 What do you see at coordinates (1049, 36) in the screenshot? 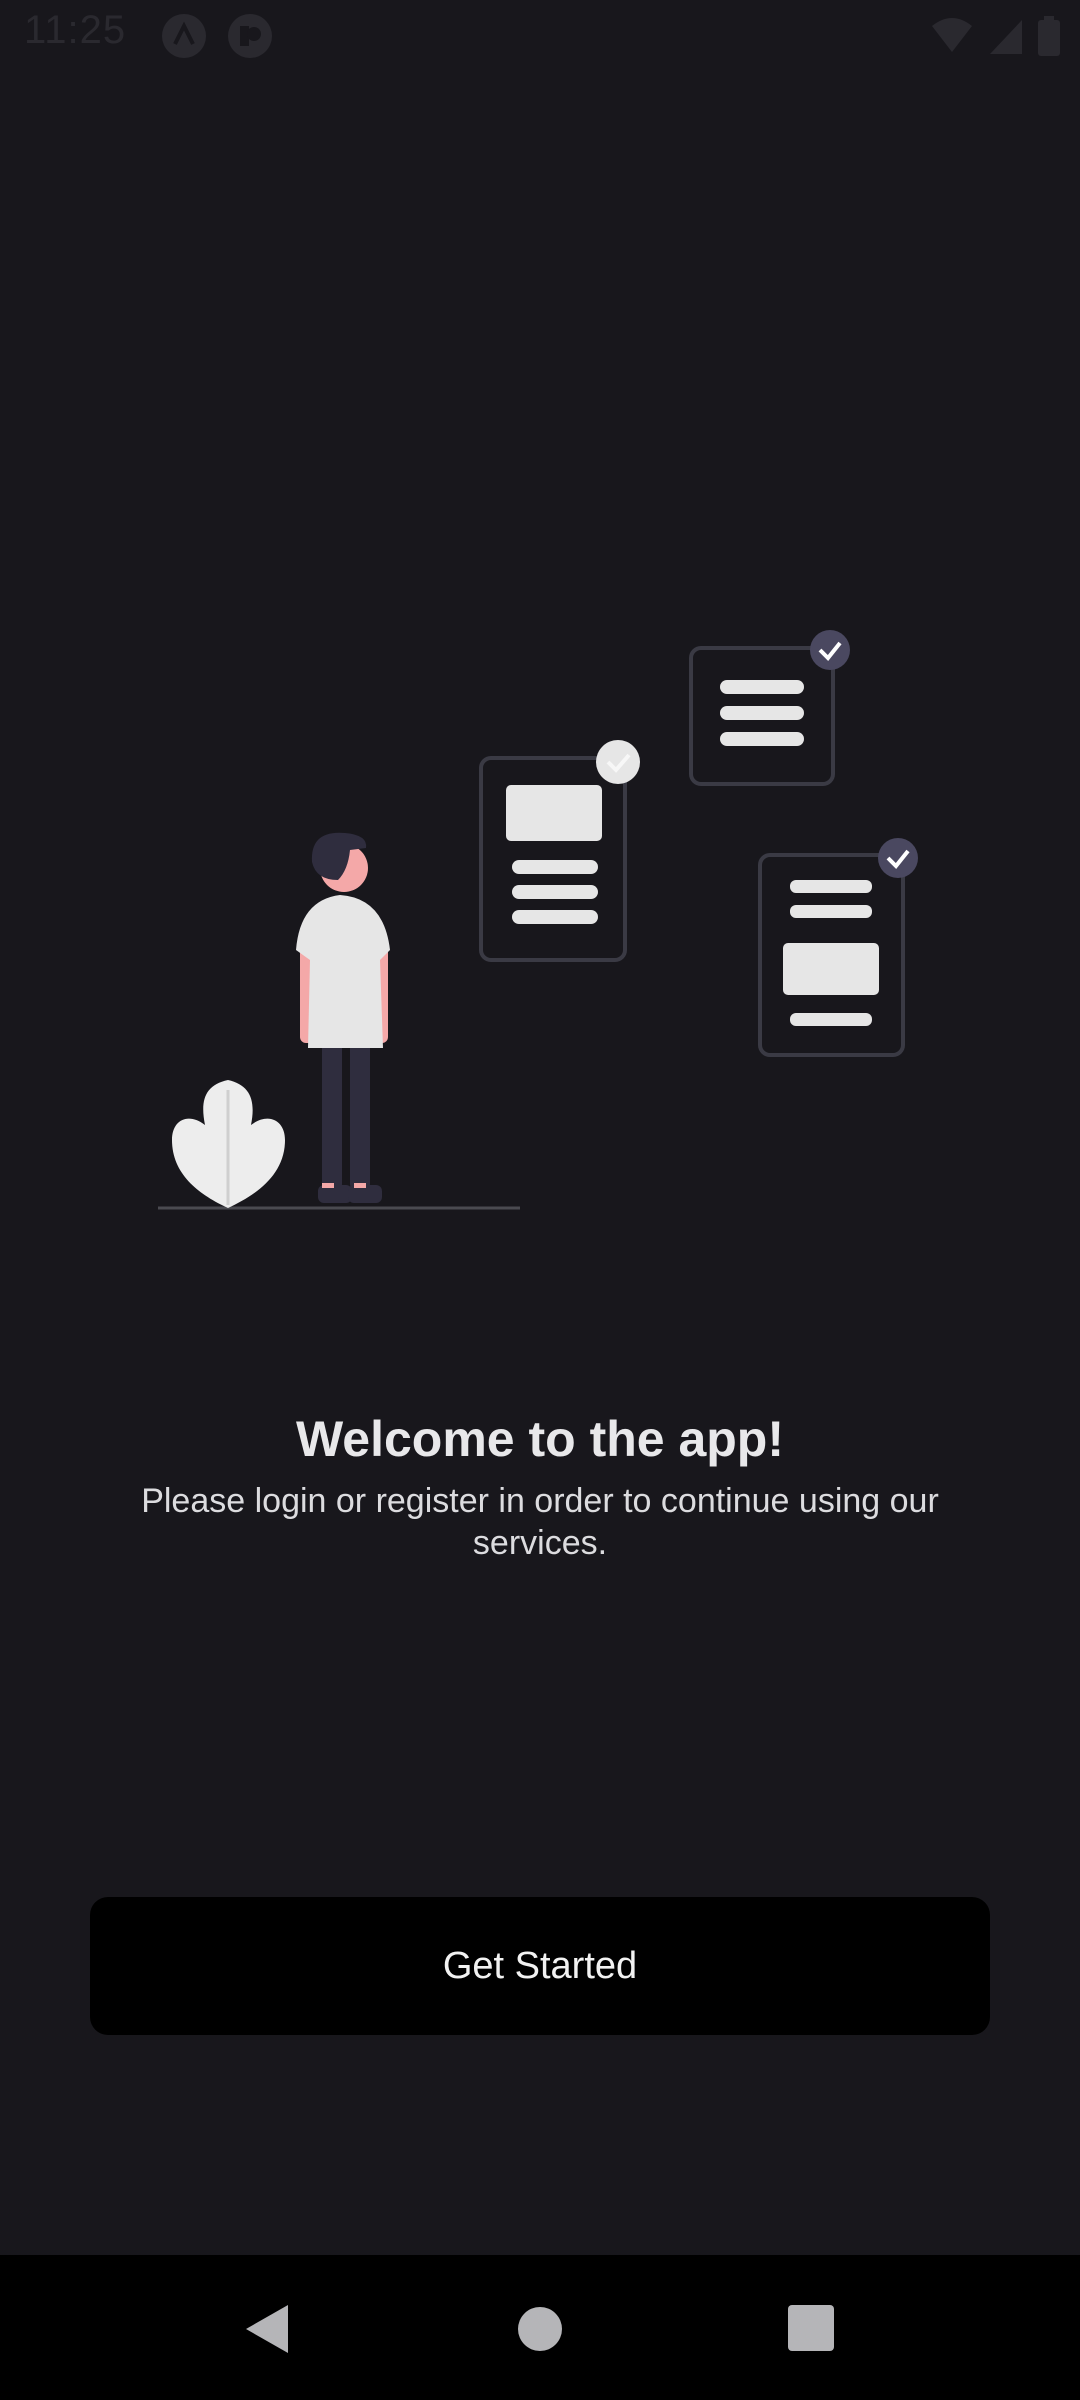
I see `battery-icon` at bounding box center [1049, 36].